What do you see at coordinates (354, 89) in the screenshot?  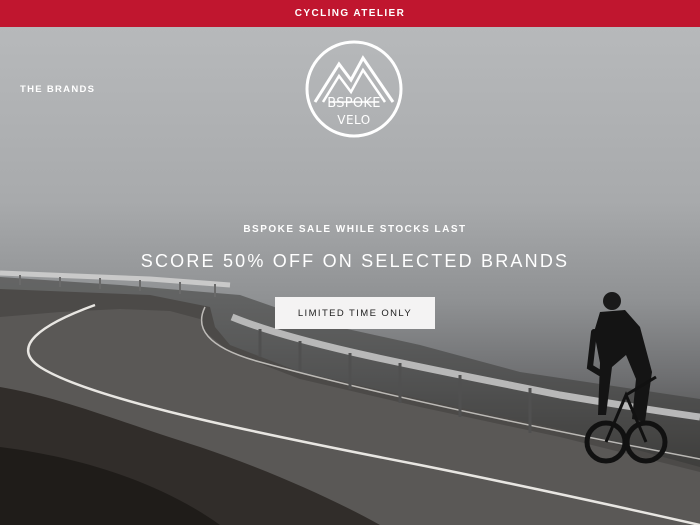 I see `bspoke-velo-logo: BSPOKE VELO` at bounding box center [354, 89].